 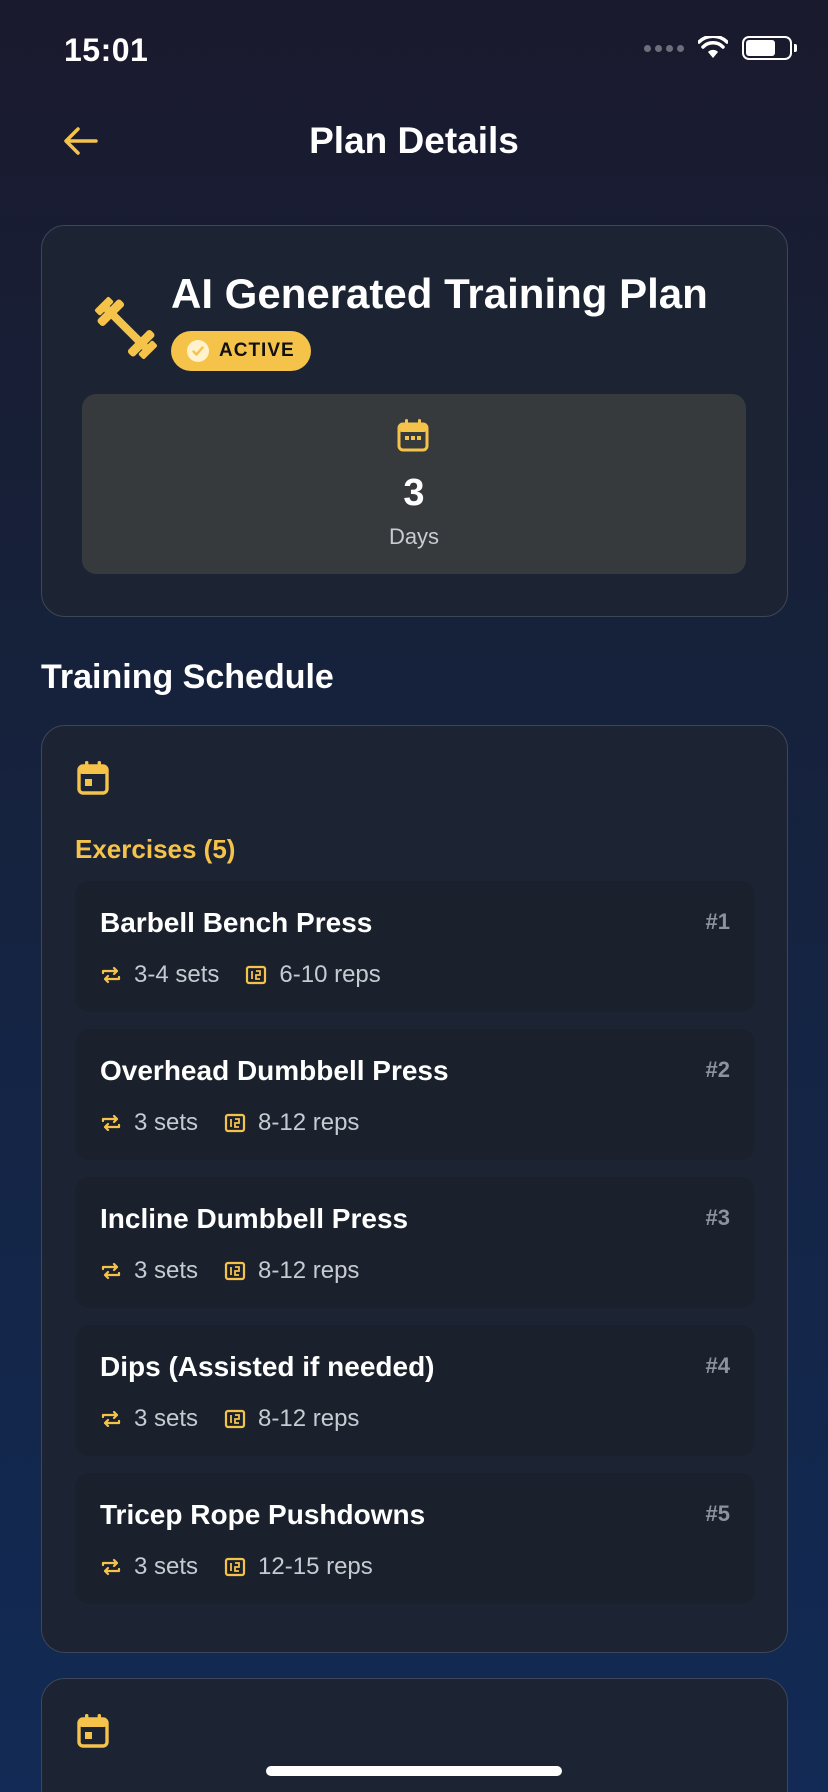 What do you see at coordinates (717, 1365) in the screenshot?
I see `exercise-number: #4` at bounding box center [717, 1365].